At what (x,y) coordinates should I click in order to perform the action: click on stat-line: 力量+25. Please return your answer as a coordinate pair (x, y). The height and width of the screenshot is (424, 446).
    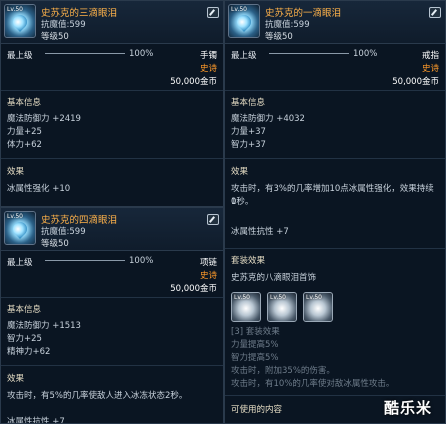
    Looking at the image, I should click on (24, 132).